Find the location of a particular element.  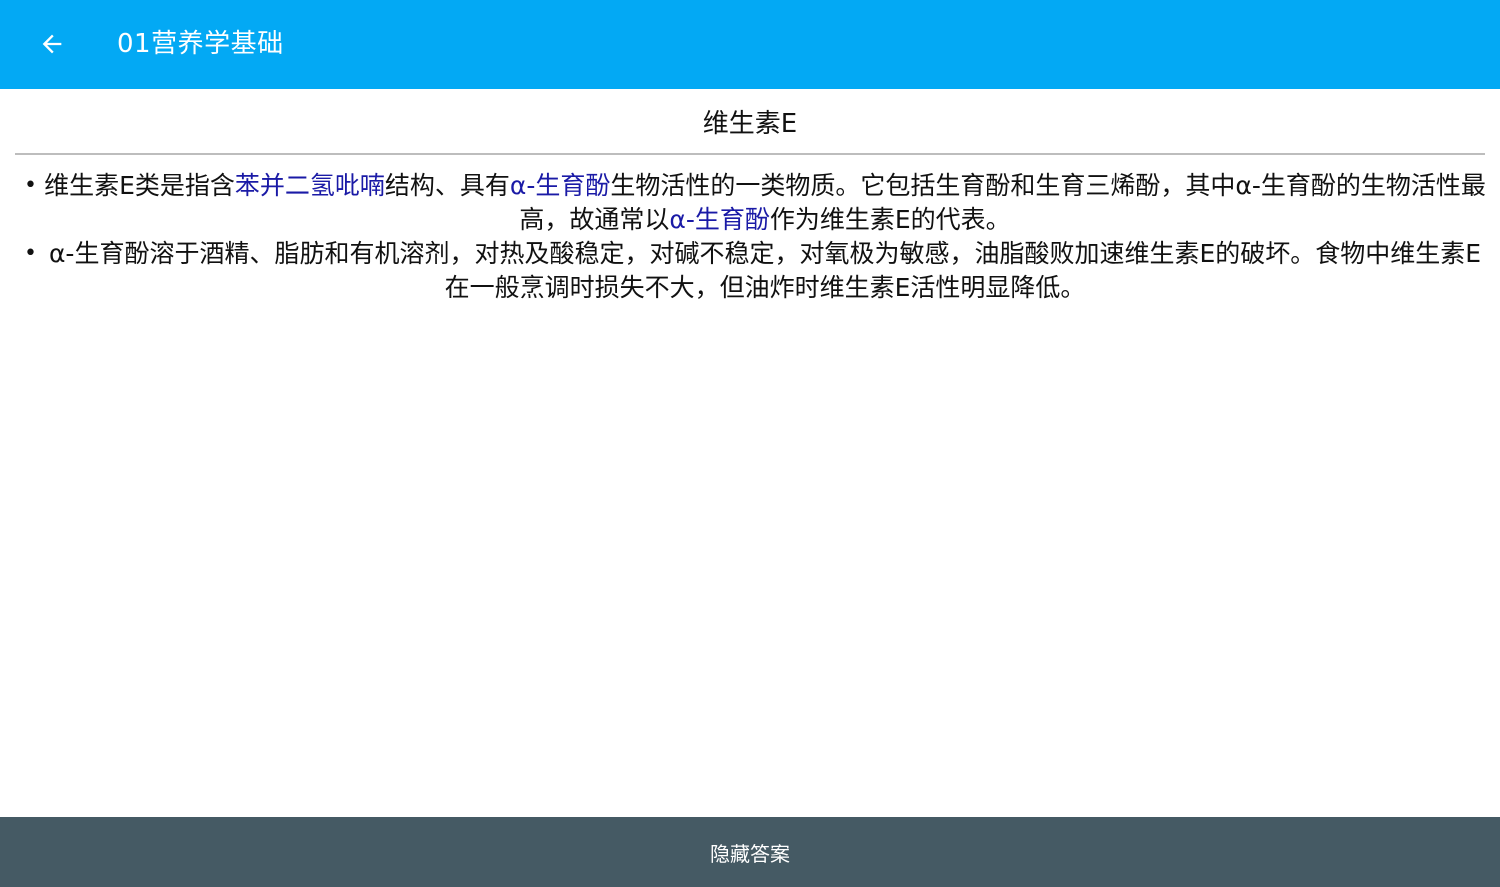

section-title: 维生素E is located at coordinates (750, 124).